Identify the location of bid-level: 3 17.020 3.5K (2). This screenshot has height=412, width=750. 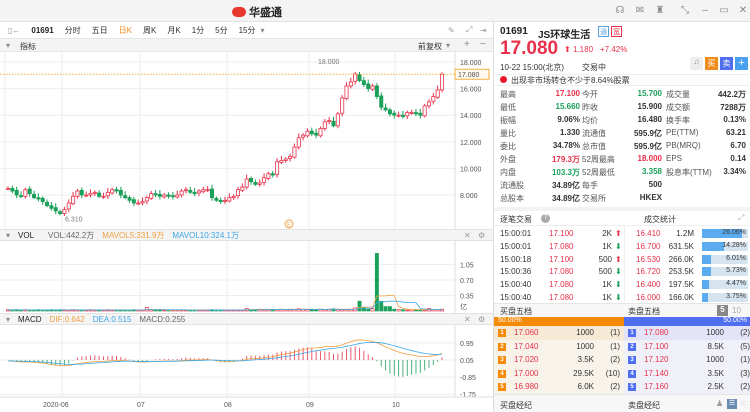
(559, 360).